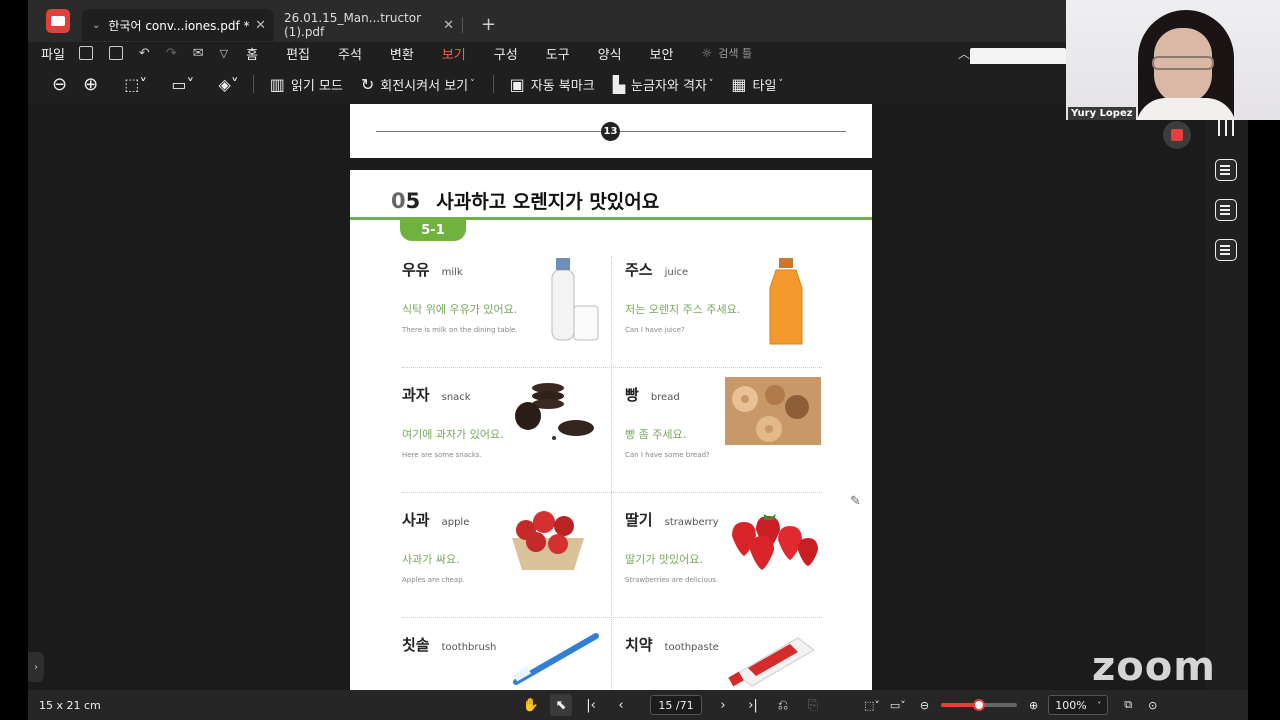 The width and height of the screenshot is (1280, 720). Describe the element at coordinates (368, 25) in the screenshot. I see `tab-second-document: 26.01.15_Man...tructor (1).pdf ✕` at that location.